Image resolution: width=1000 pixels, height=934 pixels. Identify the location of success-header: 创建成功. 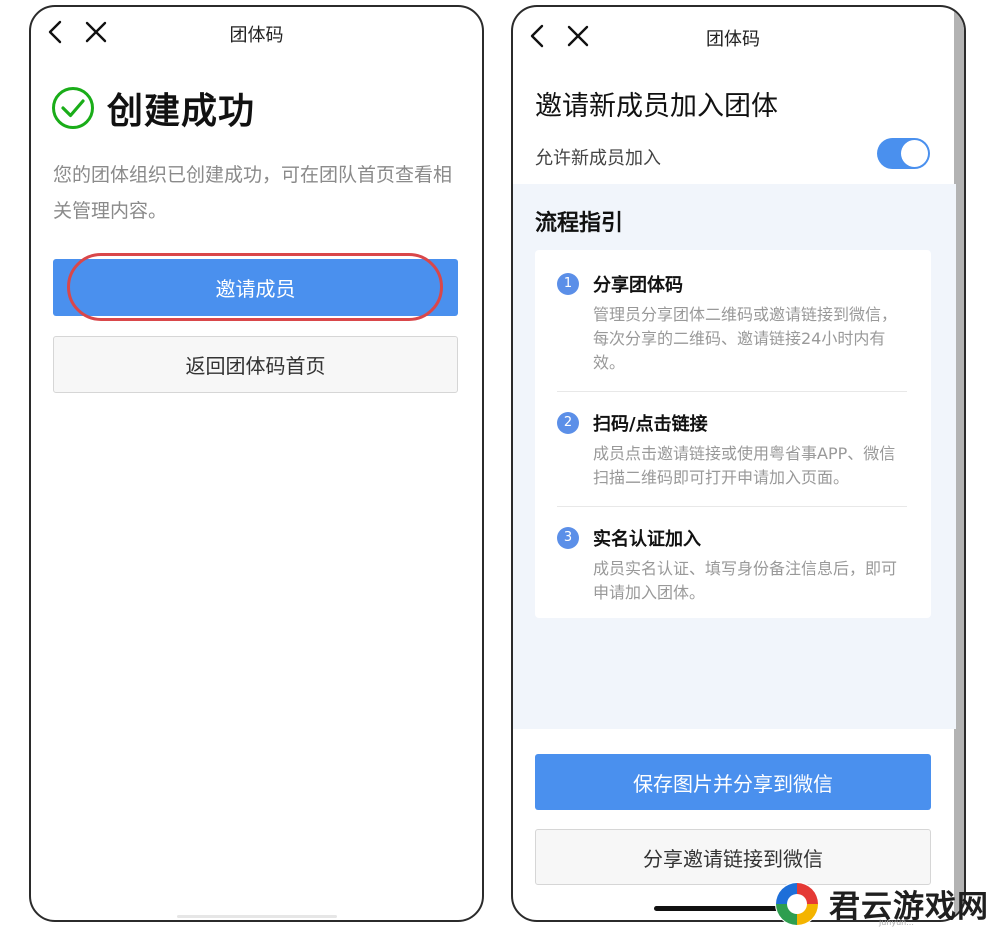
(153, 108).